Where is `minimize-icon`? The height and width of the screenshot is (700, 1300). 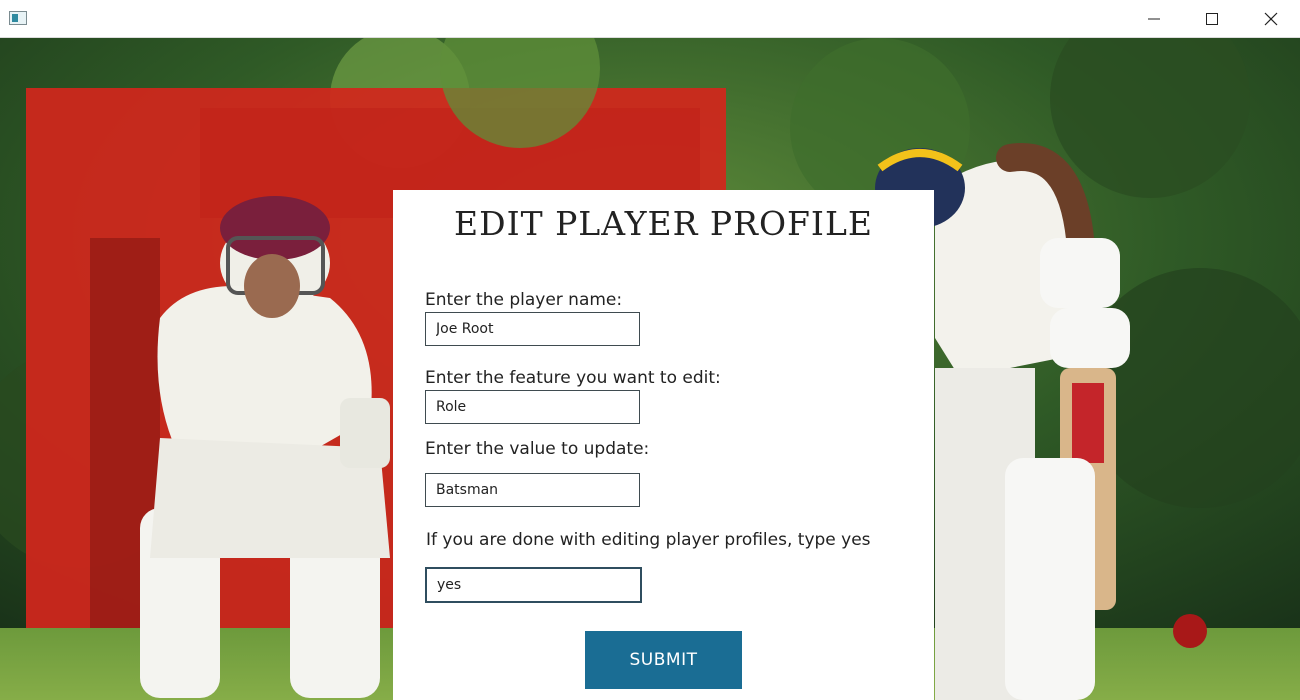 minimize-icon is located at coordinates (1154, 19).